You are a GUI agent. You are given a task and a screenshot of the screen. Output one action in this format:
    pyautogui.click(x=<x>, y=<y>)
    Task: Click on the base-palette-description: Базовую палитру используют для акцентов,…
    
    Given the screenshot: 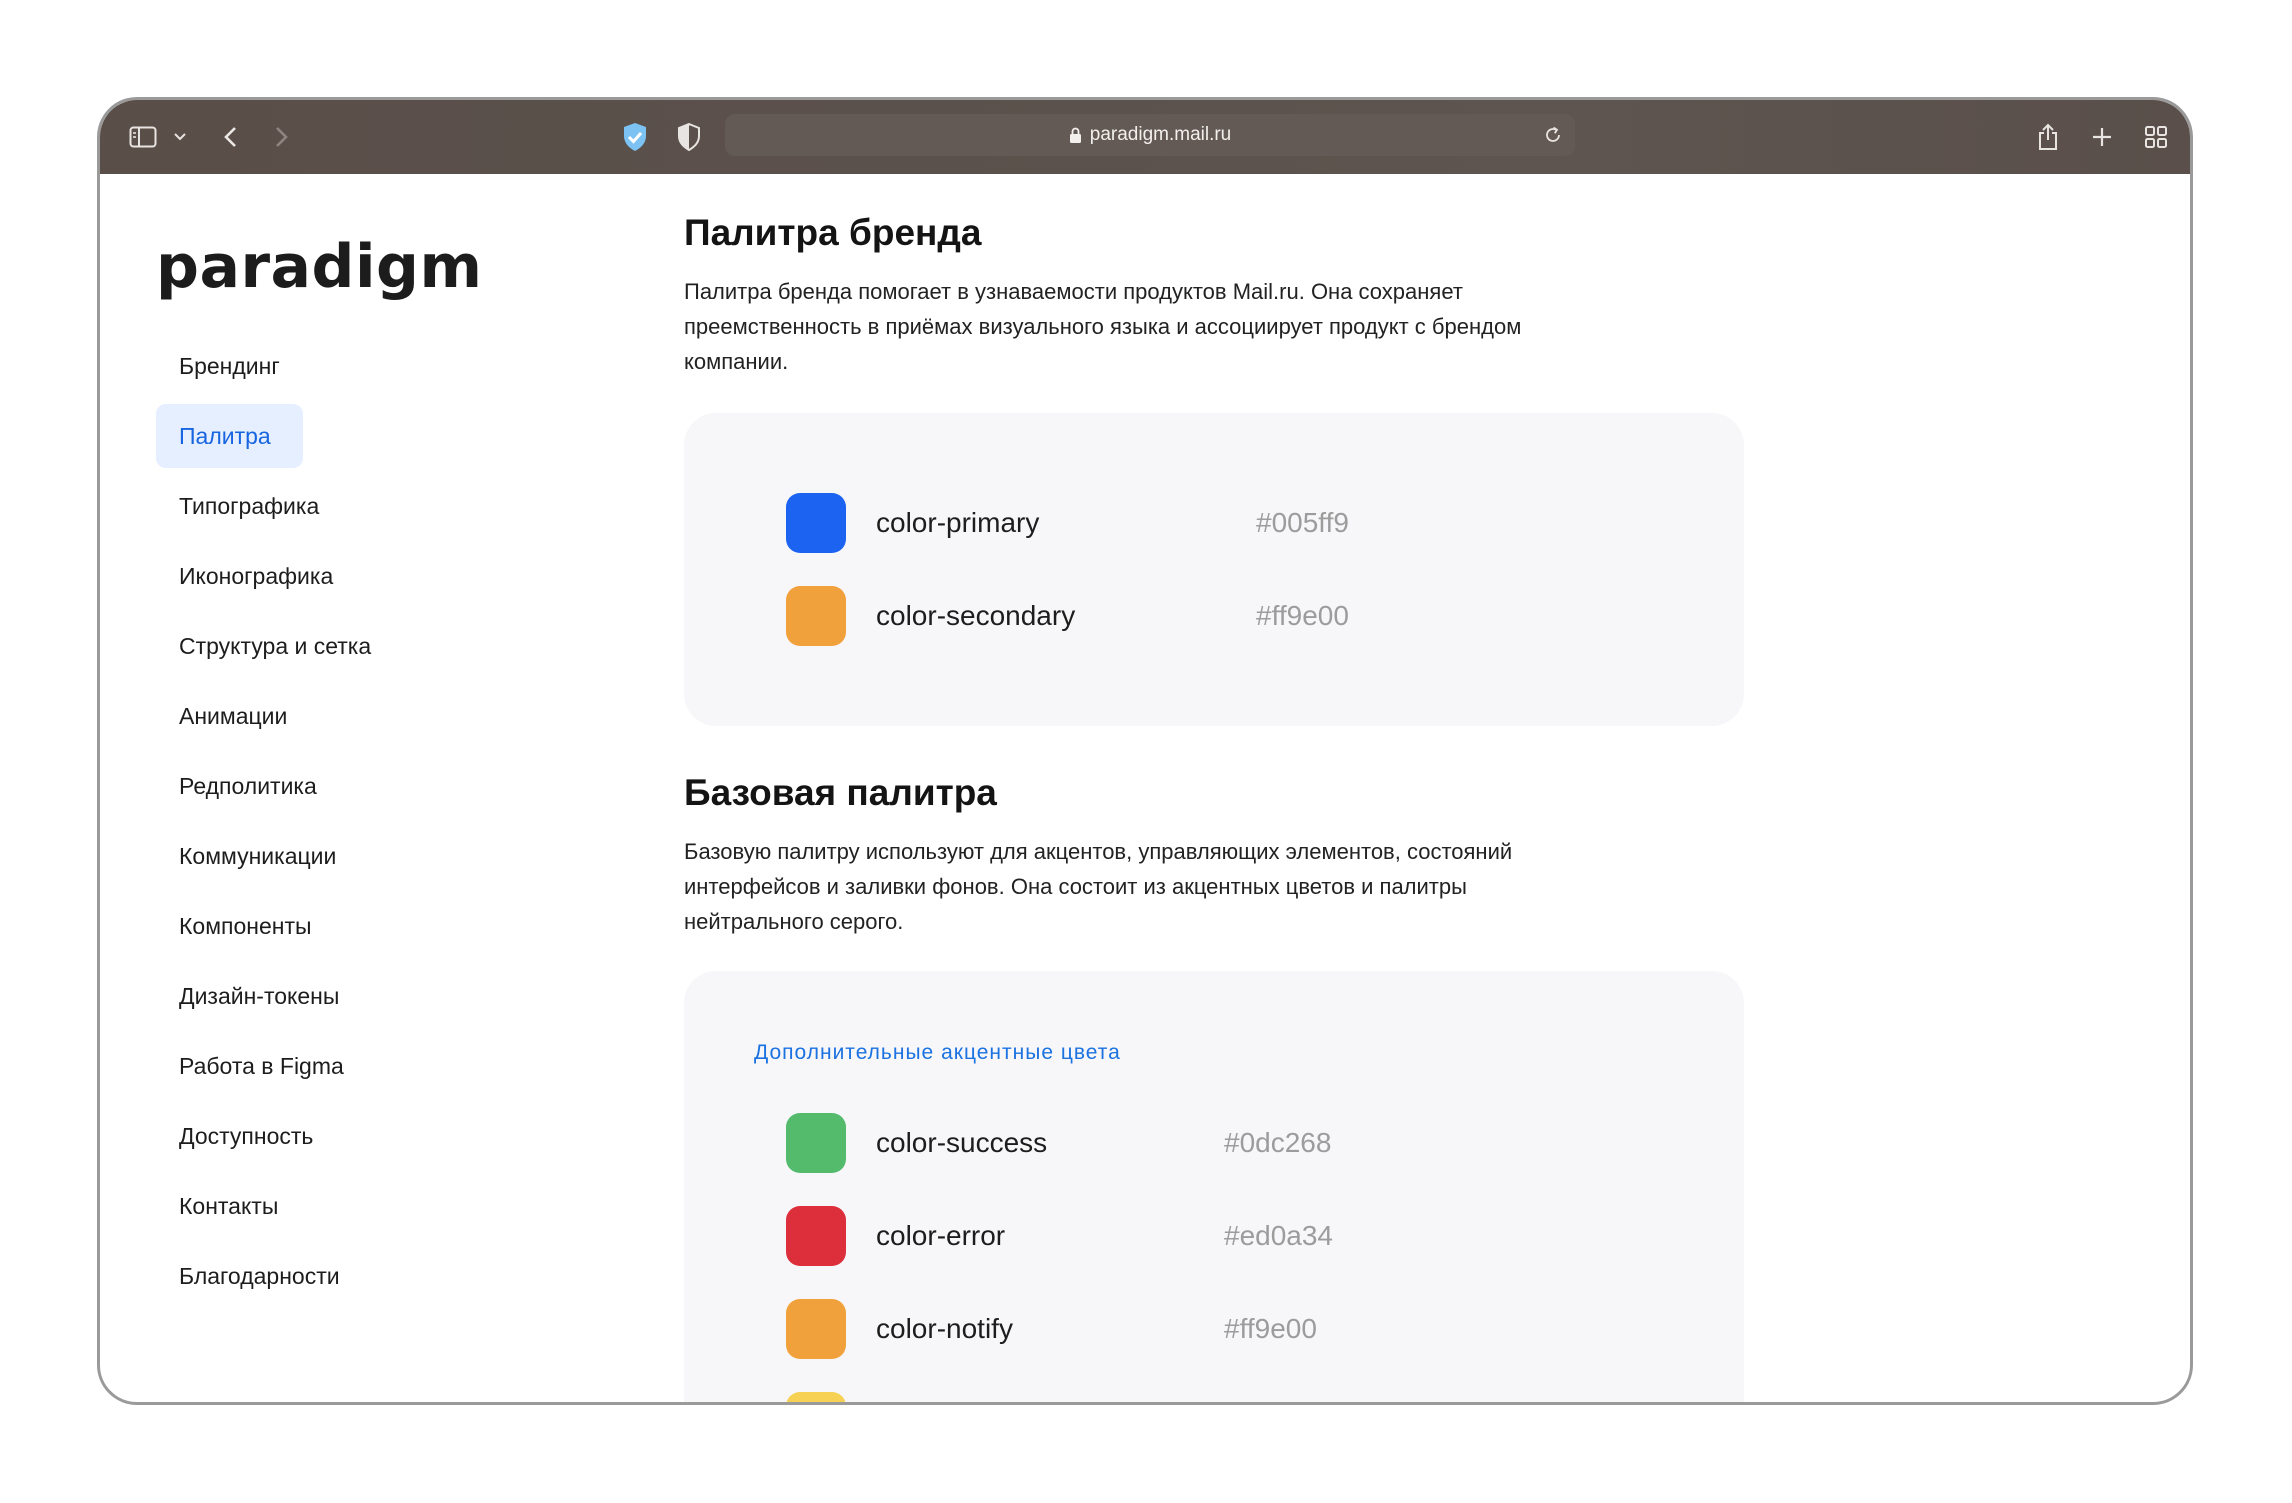 What is the action you would take?
    pyautogui.click(x=1098, y=886)
    